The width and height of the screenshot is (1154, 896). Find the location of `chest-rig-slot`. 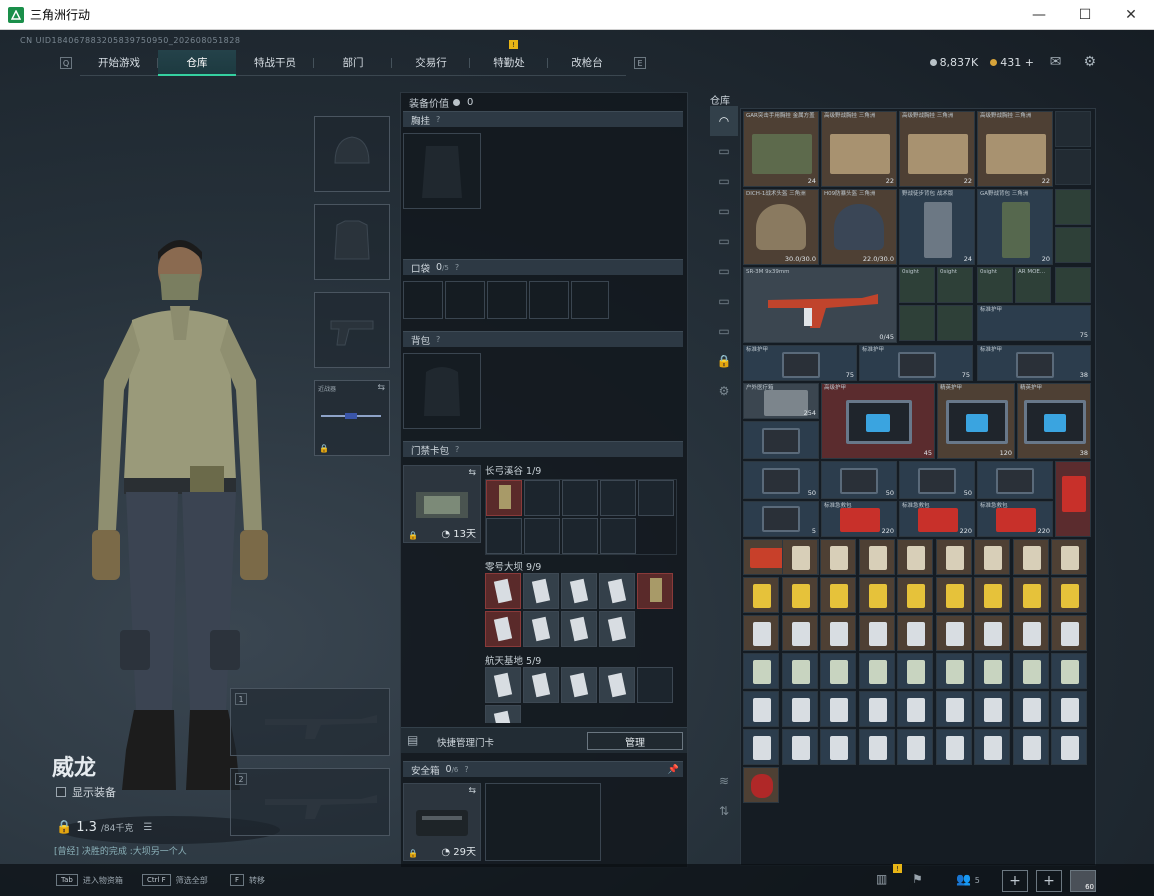

chest-rig-slot is located at coordinates (442, 171).